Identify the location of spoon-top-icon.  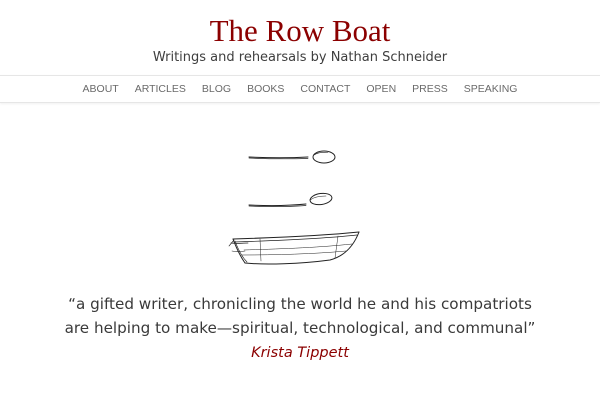
(292, 157).